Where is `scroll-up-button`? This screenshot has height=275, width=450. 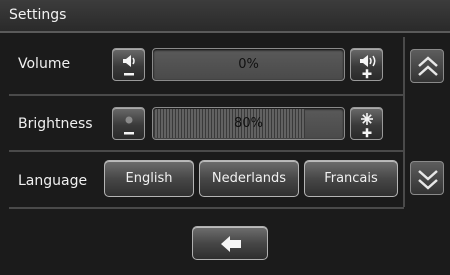 scroll-up-button is located at coordinates (427, 66).